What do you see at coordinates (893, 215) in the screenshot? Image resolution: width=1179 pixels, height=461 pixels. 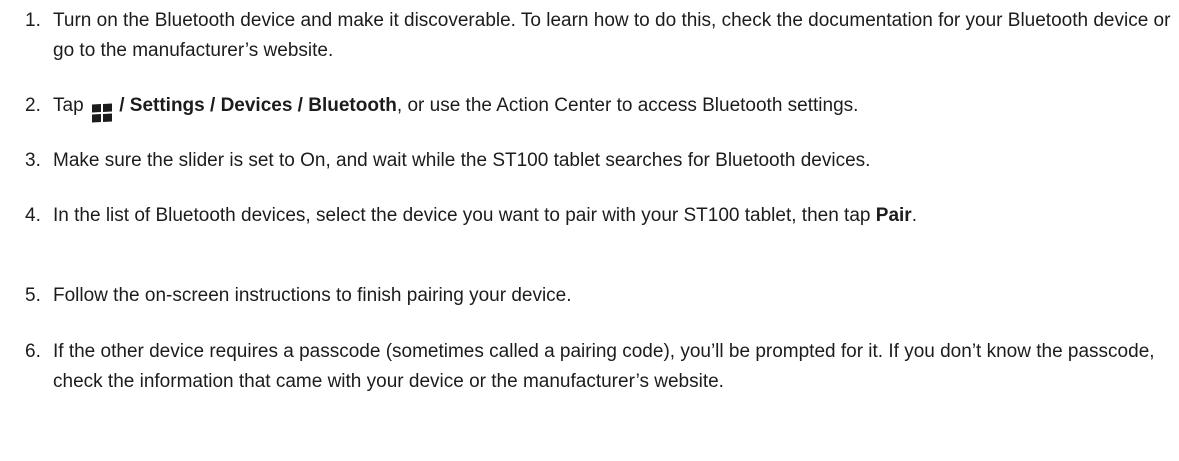 I see `pair-label: Pair` at bounding box center [893, 215].